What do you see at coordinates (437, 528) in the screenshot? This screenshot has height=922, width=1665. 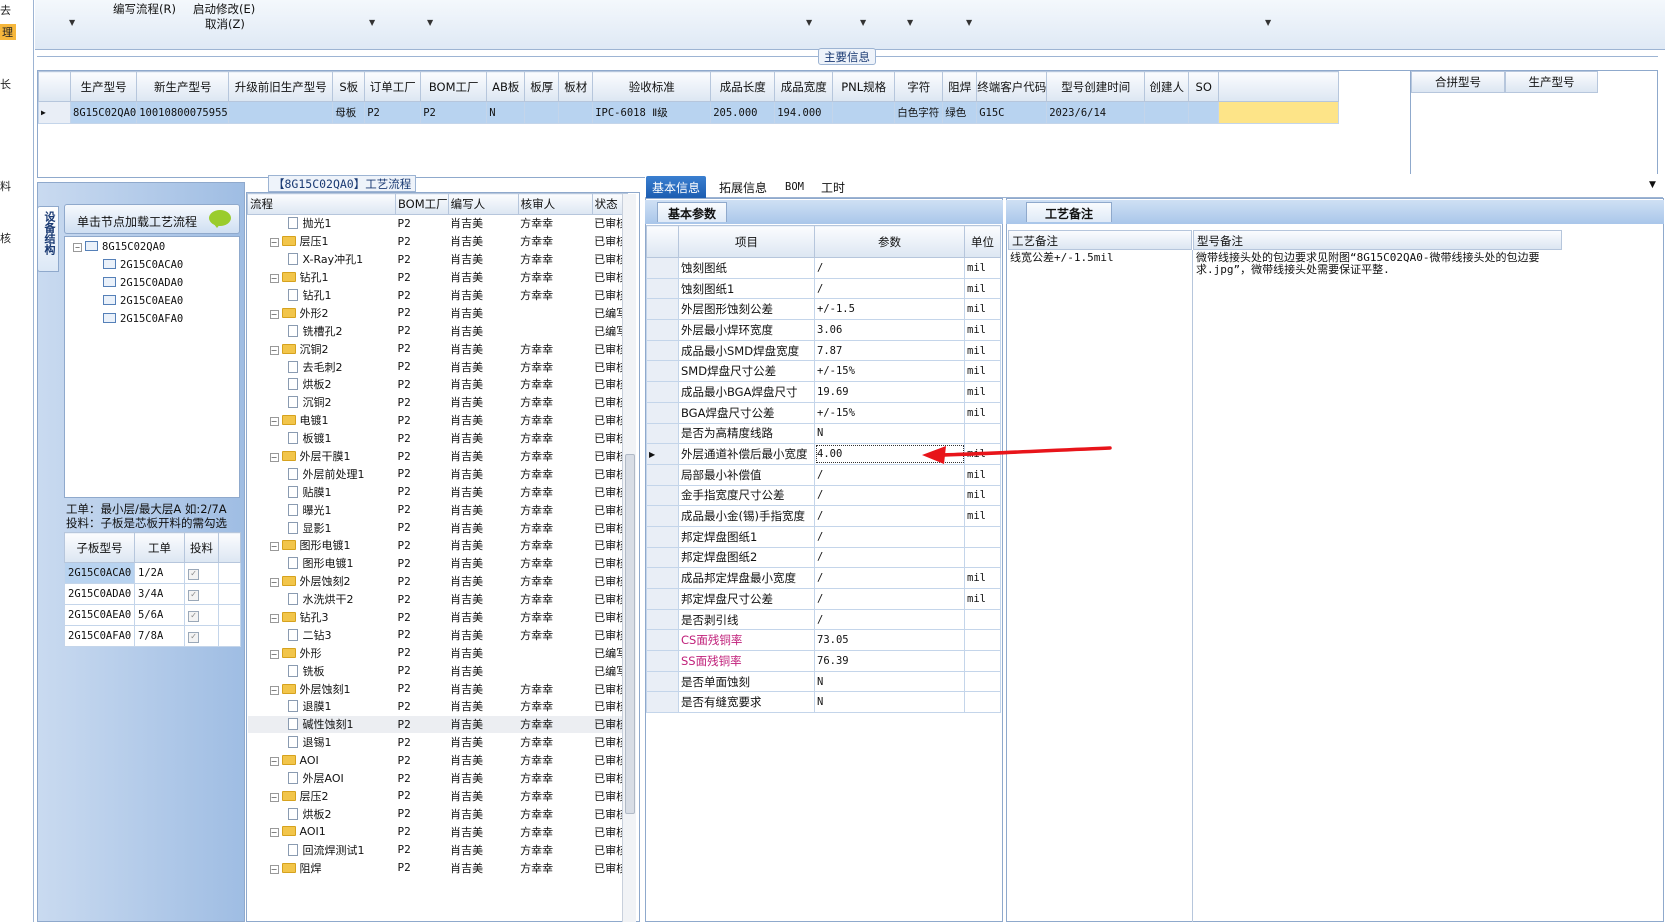 I see `flow-row: 显影1 P2 肖吉美 方幸幸 已审核` at bounding box center [437, 528].